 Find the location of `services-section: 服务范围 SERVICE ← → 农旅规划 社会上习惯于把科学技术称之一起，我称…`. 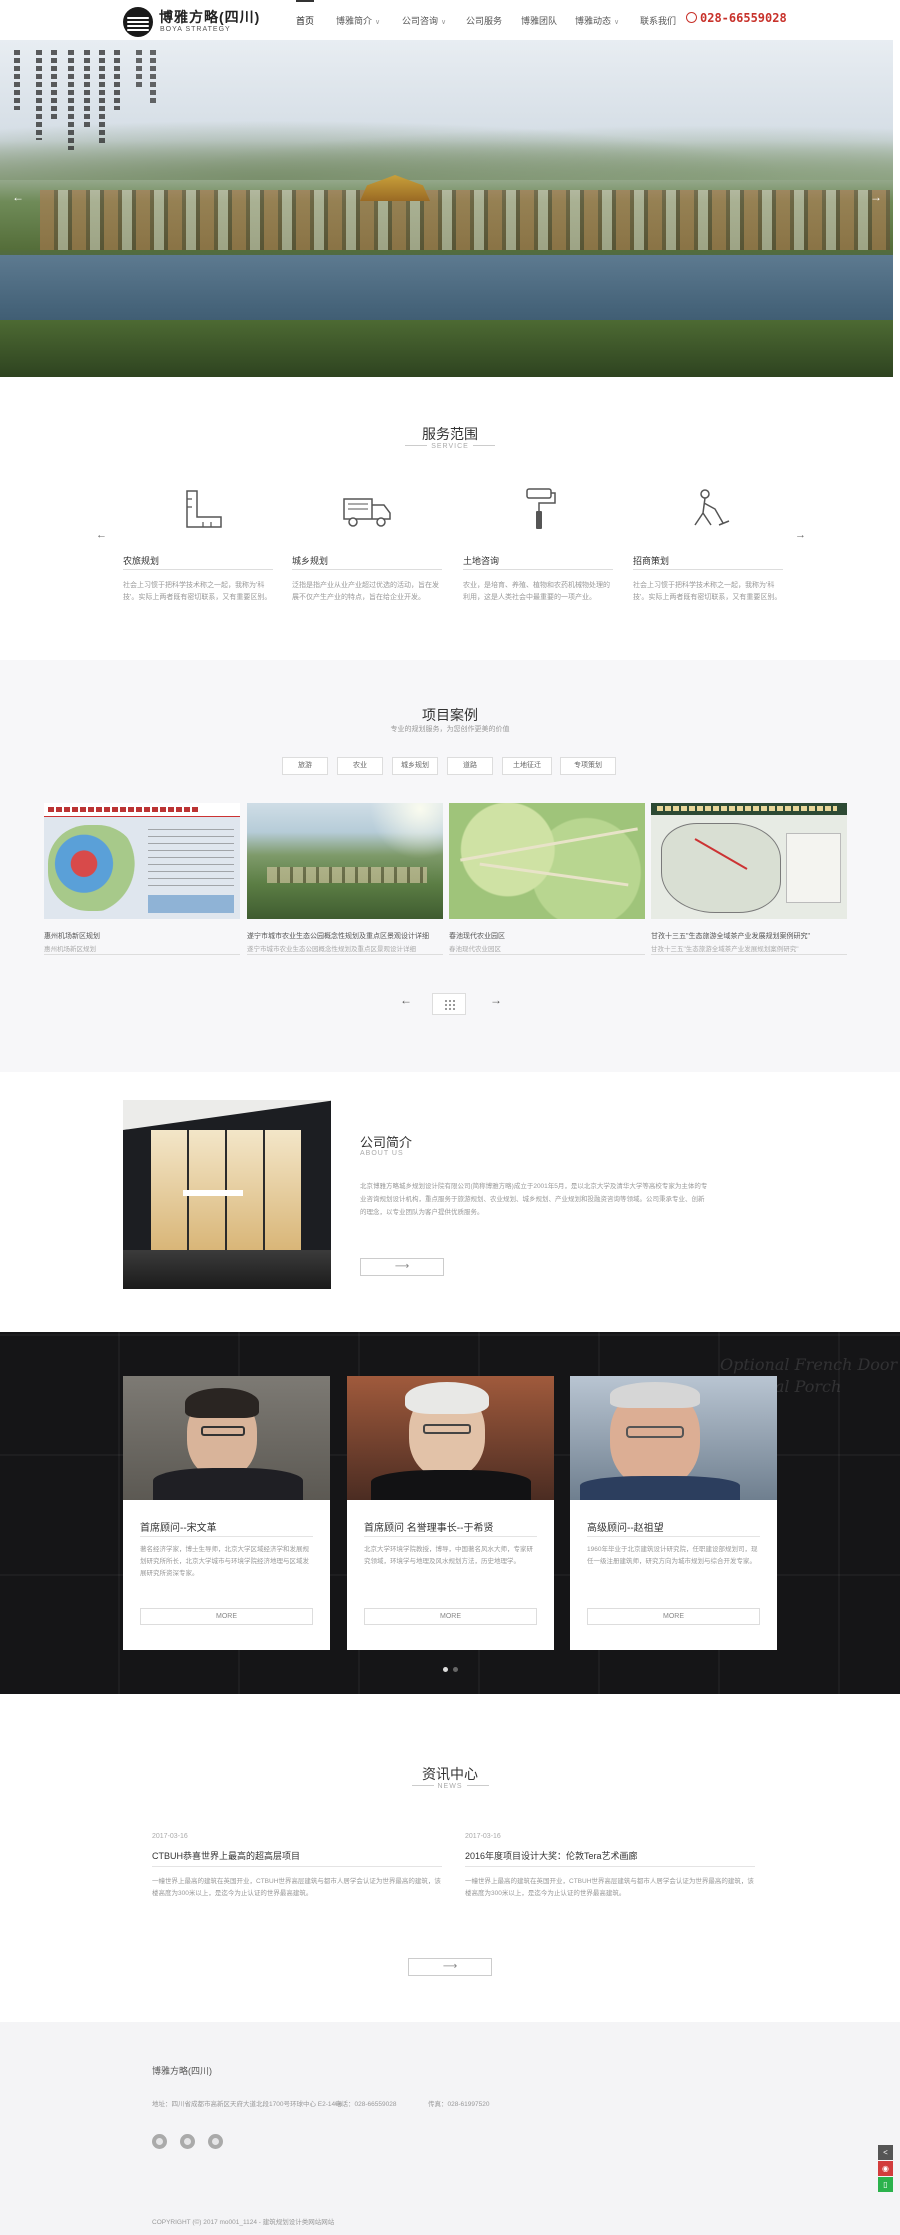

services-section: 服务范围 SERVICE ← → 农旅规划 社会上习惯于把科学技术称之一起，我称… is located at coordinates (450, 518).